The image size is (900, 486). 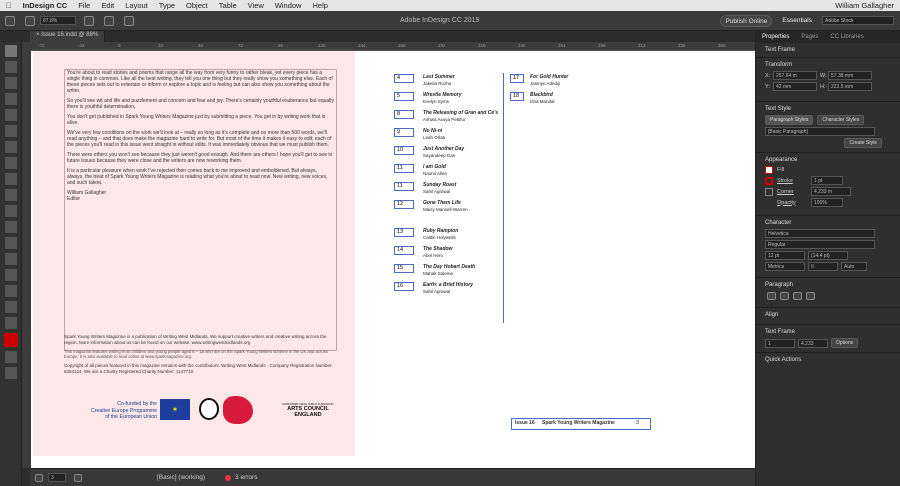 What do you see at coordinates (58, 20) in the screenshot?
I see `zoom-field: 87.8%` at bounding box center [58, 20].